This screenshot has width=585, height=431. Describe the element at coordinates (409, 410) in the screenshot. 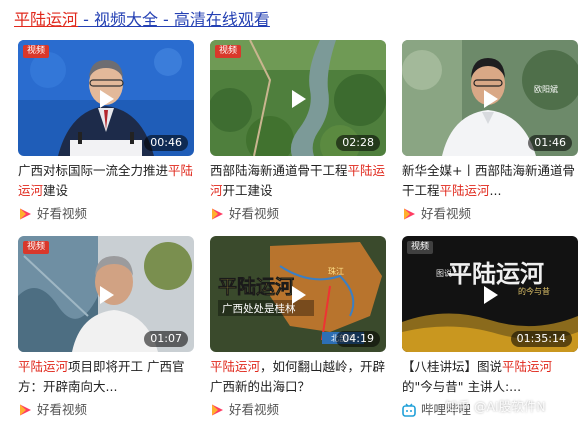

I see `bilibili-tv-icon` at that location.